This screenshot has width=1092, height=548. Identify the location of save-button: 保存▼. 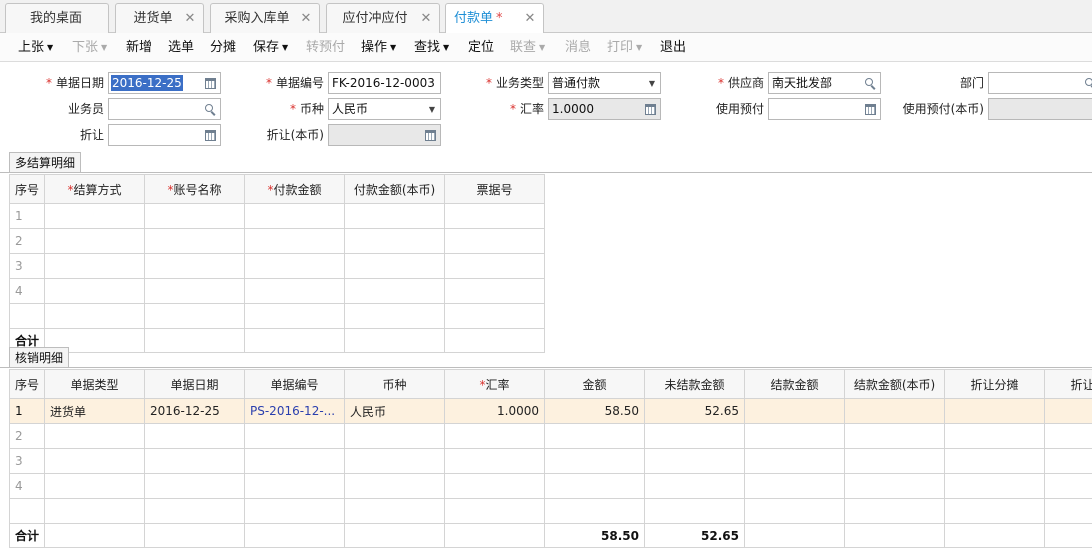
(270, 47).